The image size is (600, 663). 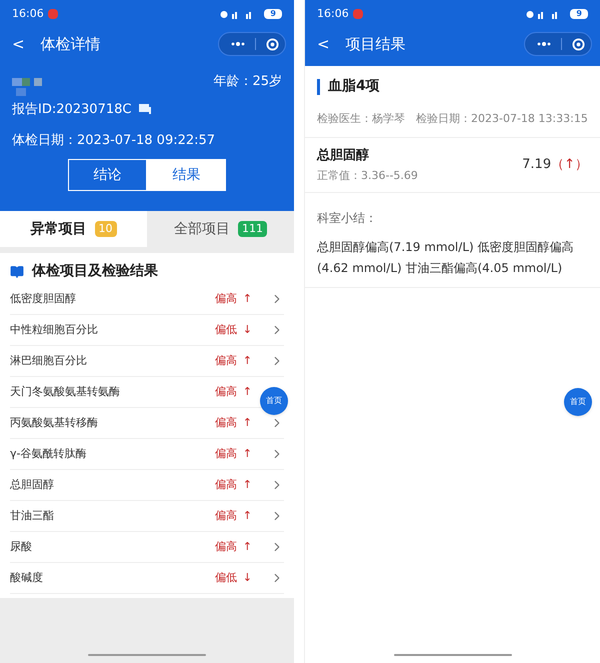 What do you see at coordinates (347, 218) in the screenshot?
I see `summary-label: 科室小结：` at bounding box center [347, 218].